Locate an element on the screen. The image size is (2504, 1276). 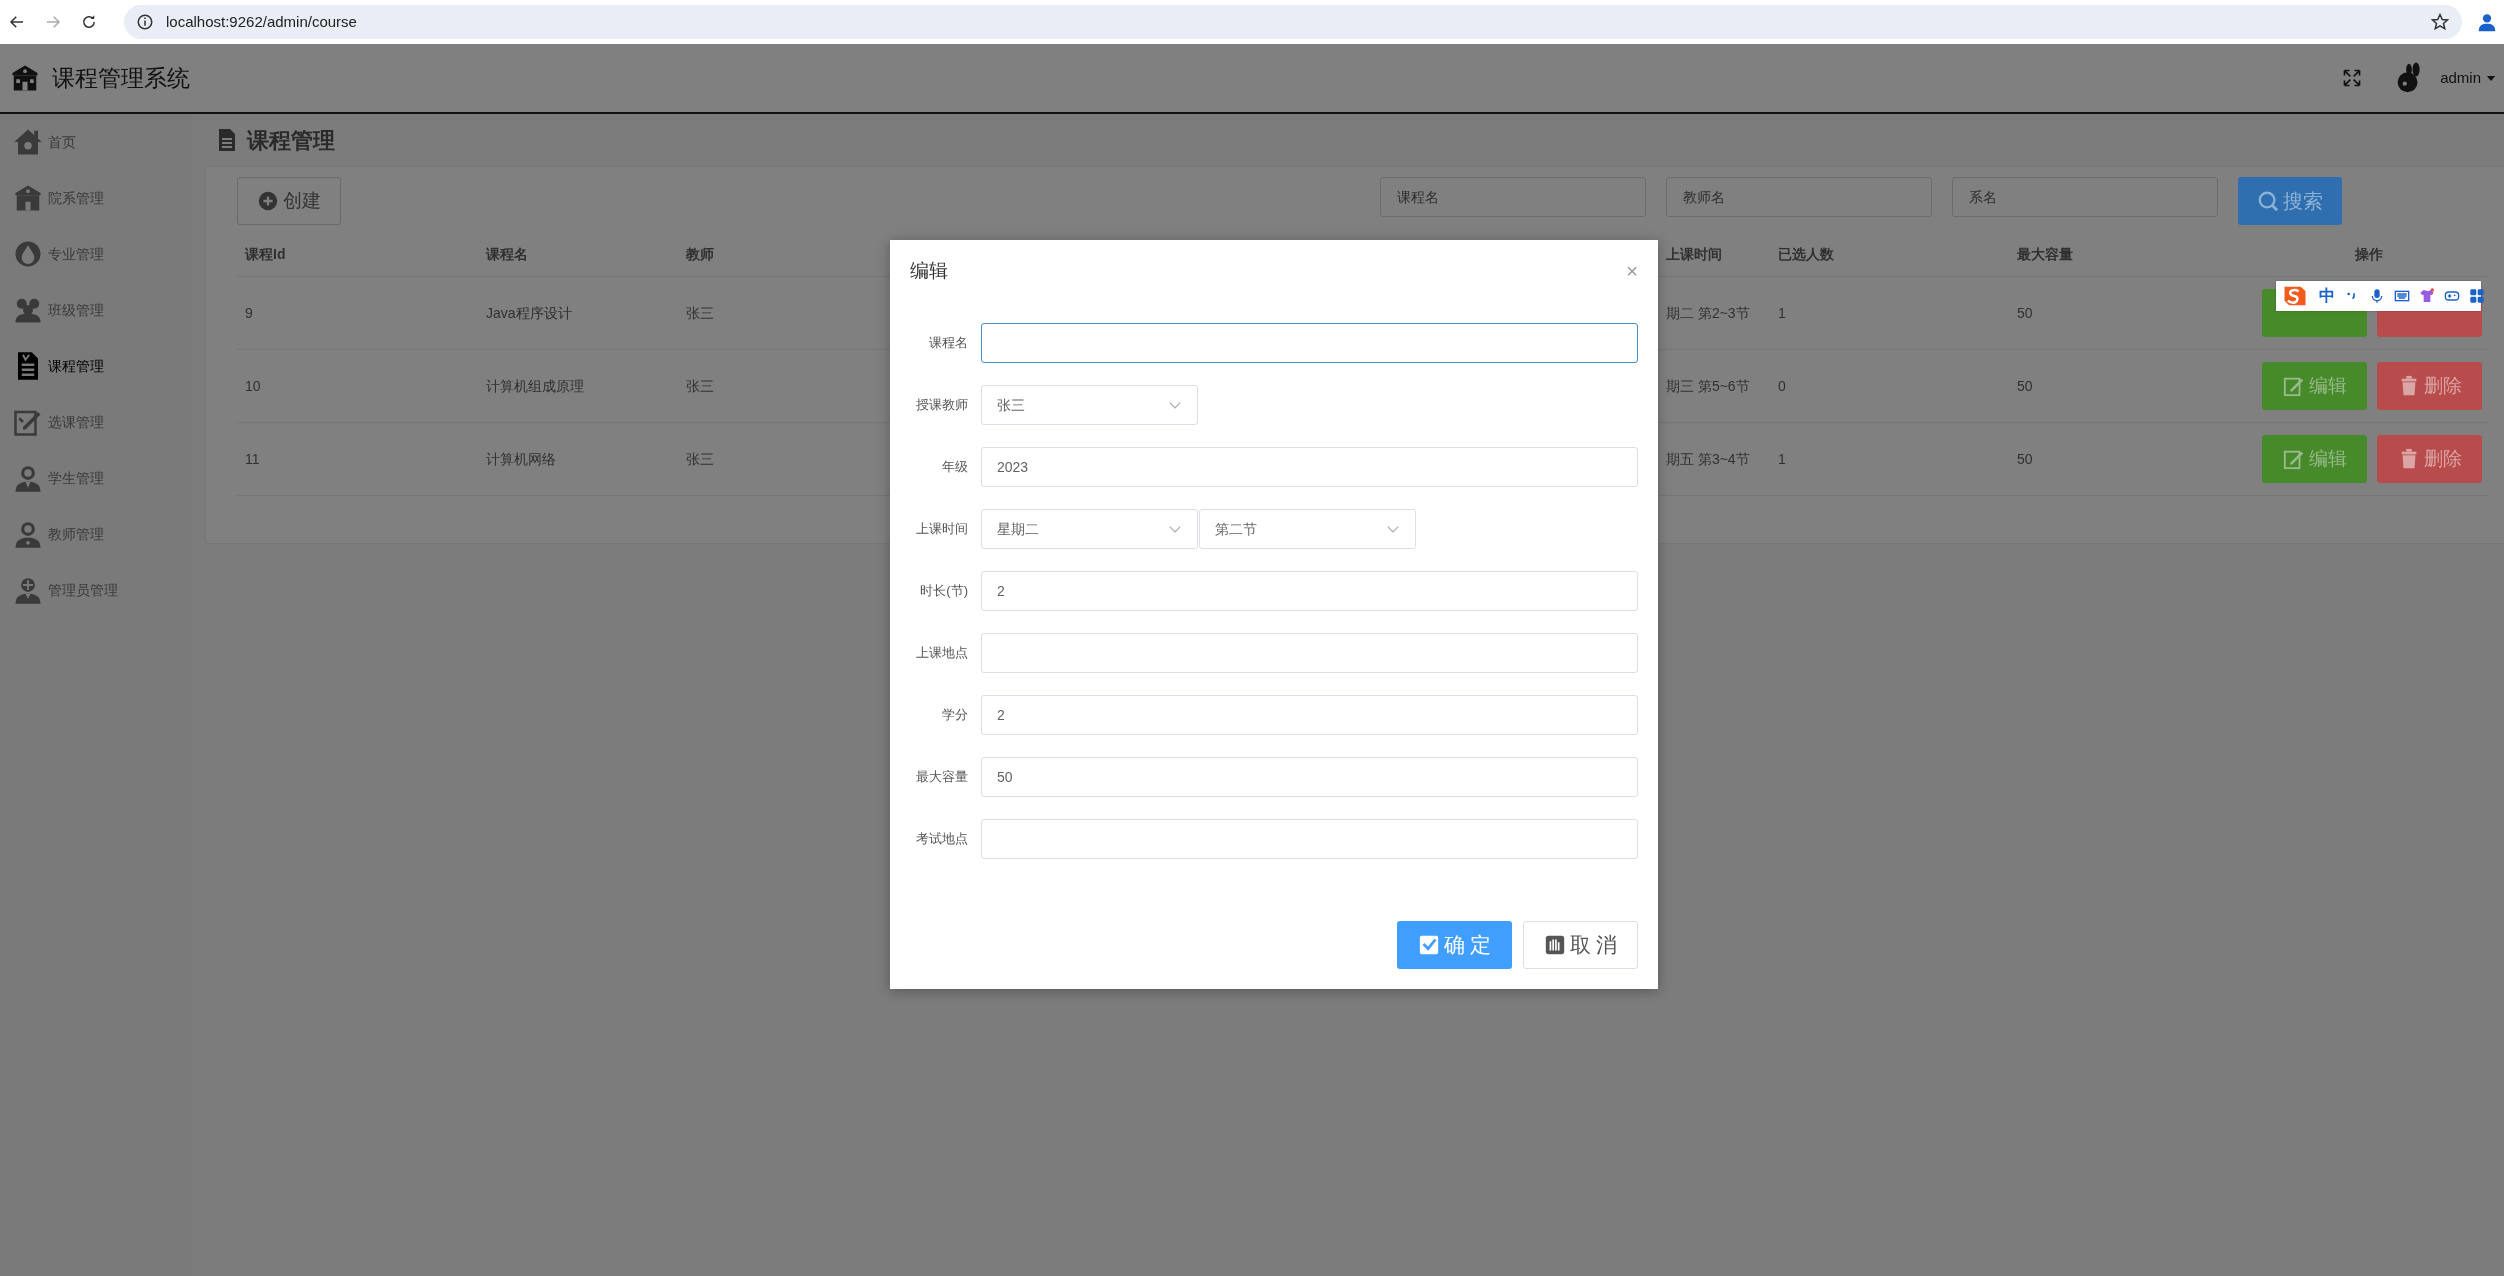
back-icon is located at coordinates (17, 22).